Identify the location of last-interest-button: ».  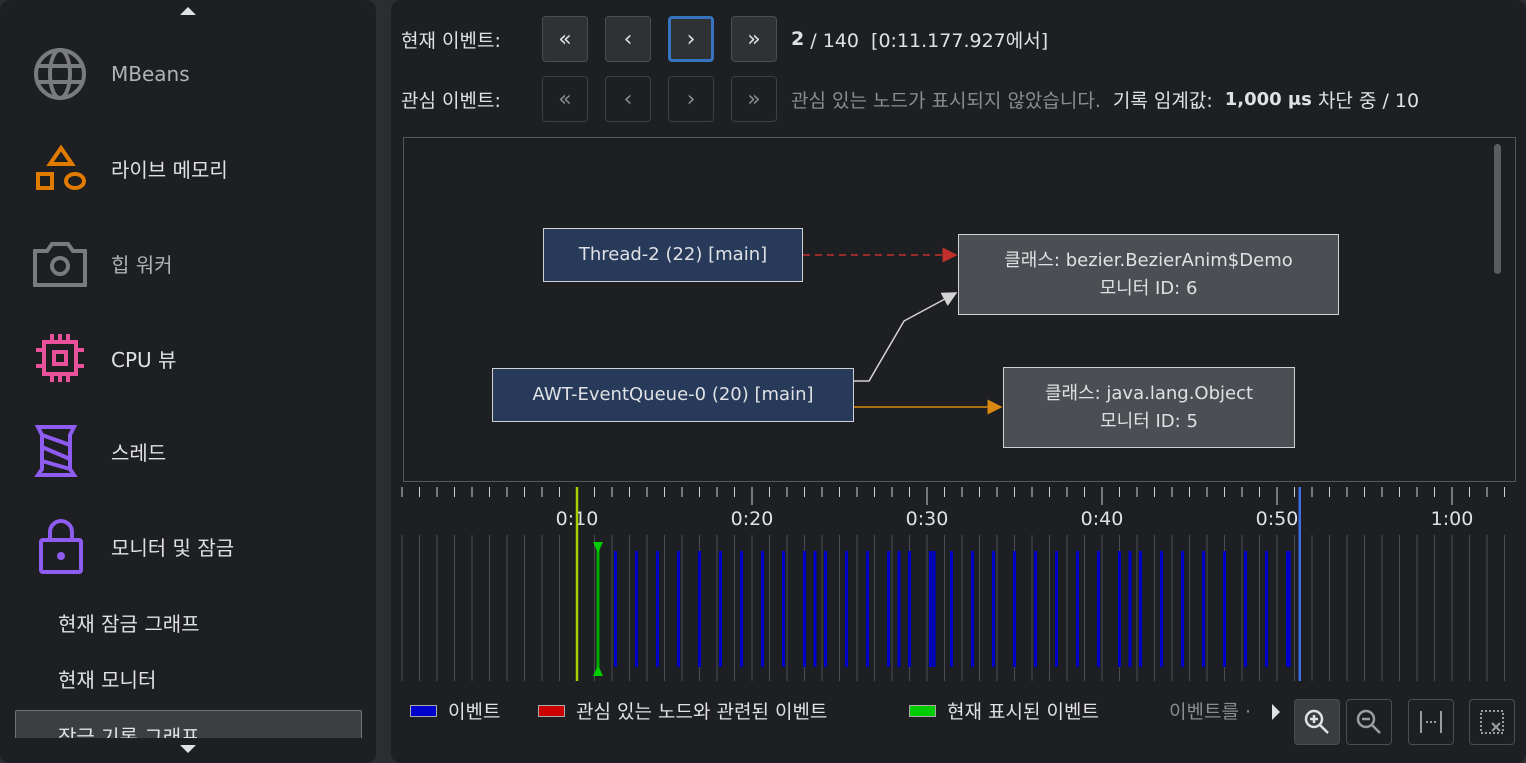
(754, 99).